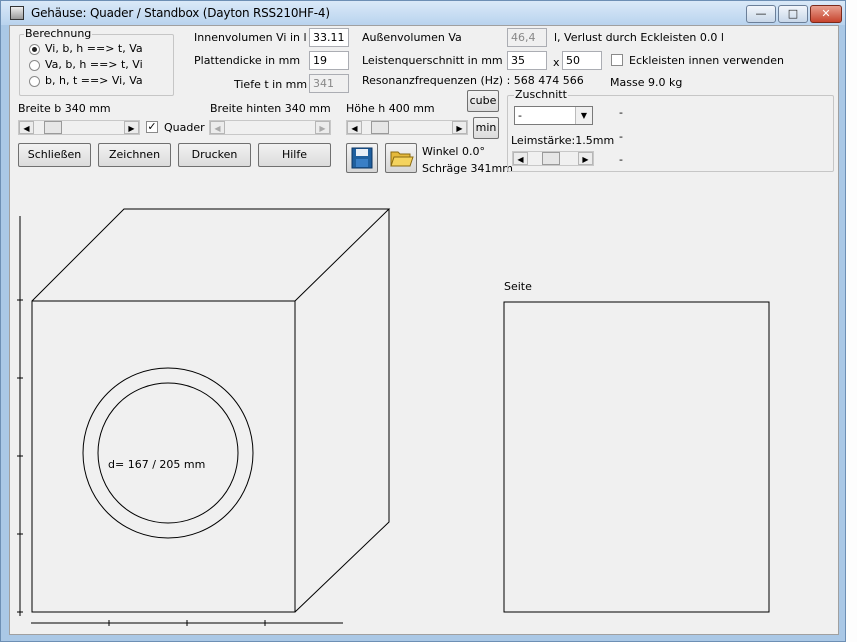  What do you see at coordinates (793, 14) in the screenshot?
I see `maximize-button: □` at bounding box center [793, 14].